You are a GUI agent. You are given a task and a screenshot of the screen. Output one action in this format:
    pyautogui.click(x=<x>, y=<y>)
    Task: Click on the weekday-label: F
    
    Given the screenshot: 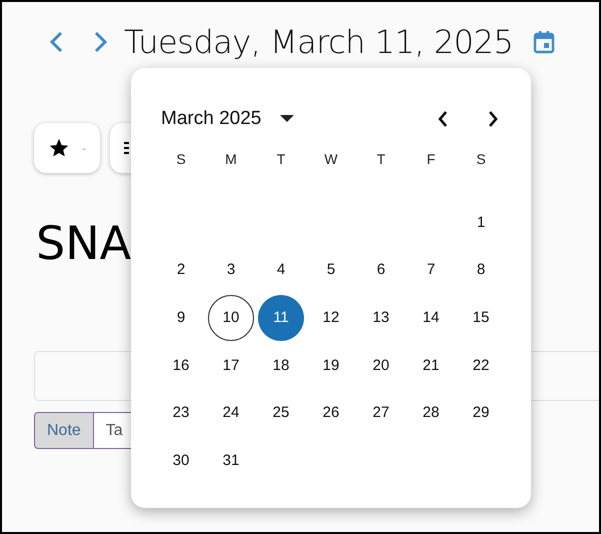 What is the action you would take?
    pyautogui.click(x=431, y=160)
    